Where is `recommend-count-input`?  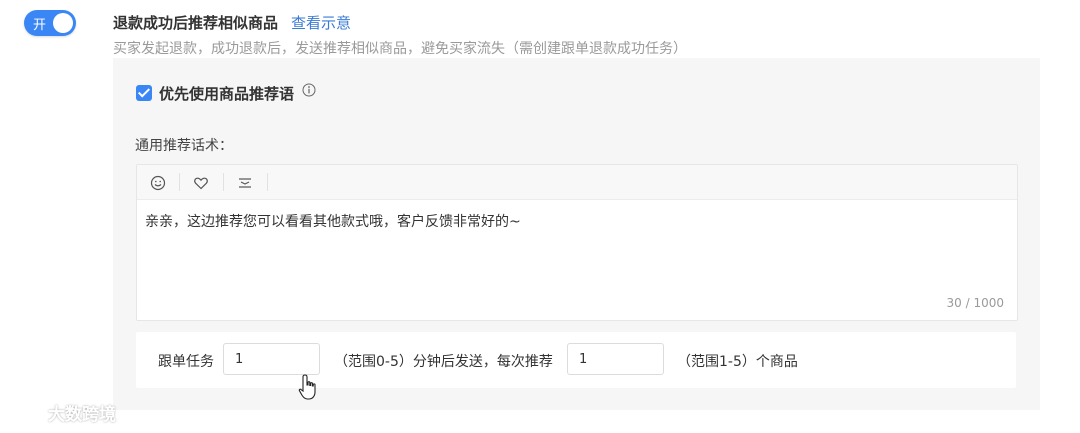 recommend-count-input is located at coordinates (615, 359).